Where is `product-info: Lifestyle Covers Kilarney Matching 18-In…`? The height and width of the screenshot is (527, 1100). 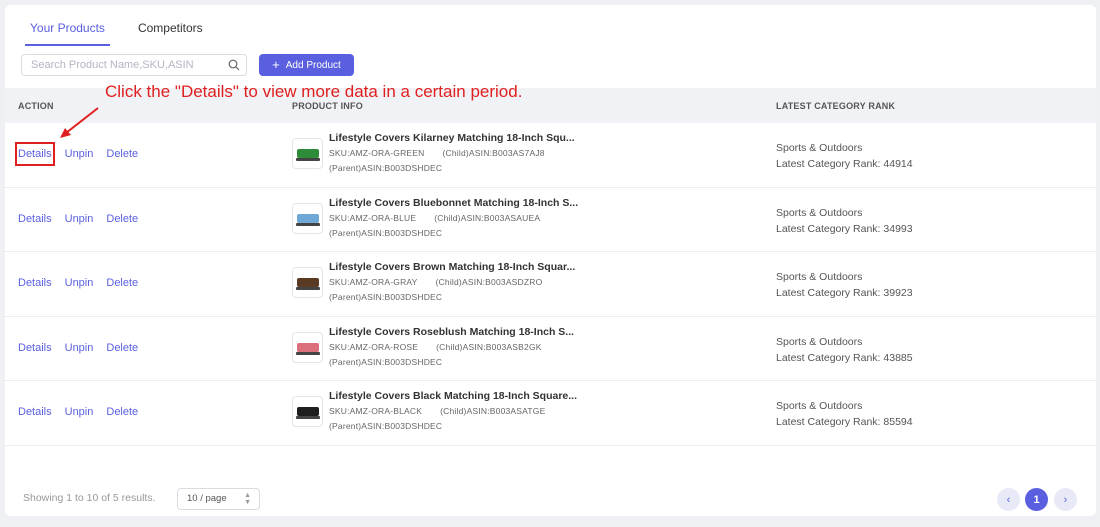 product-info: Lifestyle Covers Kilarney Matching 18-In… is located at coordinates (452, 152).